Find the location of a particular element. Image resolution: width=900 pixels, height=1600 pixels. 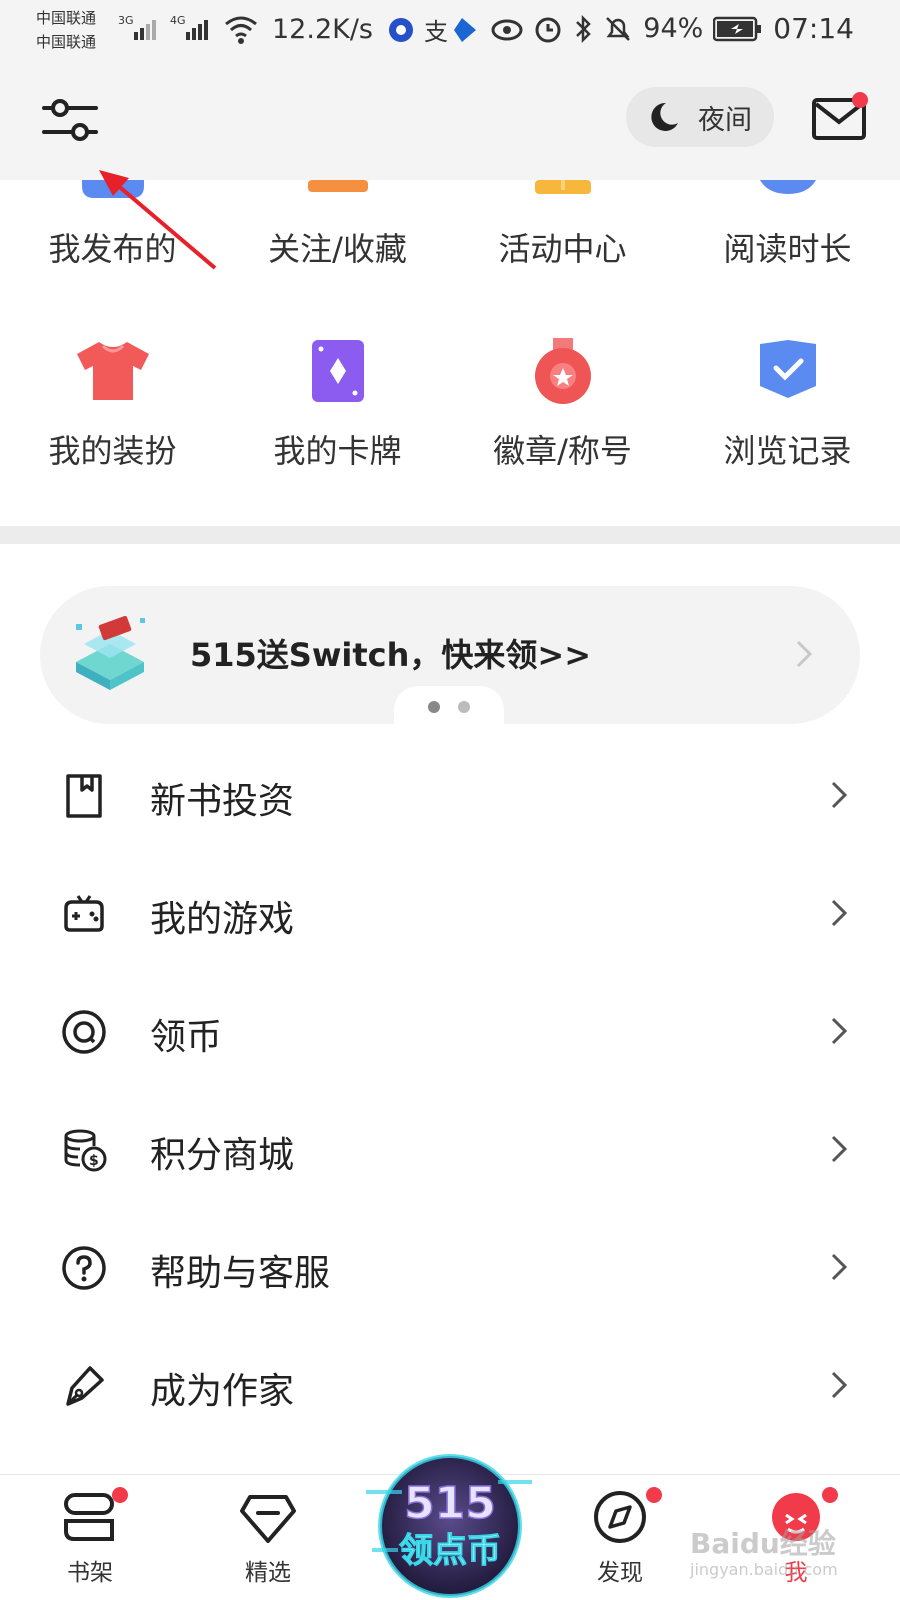

shortcut-row-2: 我的装扮 我的卡牌 徽章/称号 浏览记录 is located at coordinates (450, 408).